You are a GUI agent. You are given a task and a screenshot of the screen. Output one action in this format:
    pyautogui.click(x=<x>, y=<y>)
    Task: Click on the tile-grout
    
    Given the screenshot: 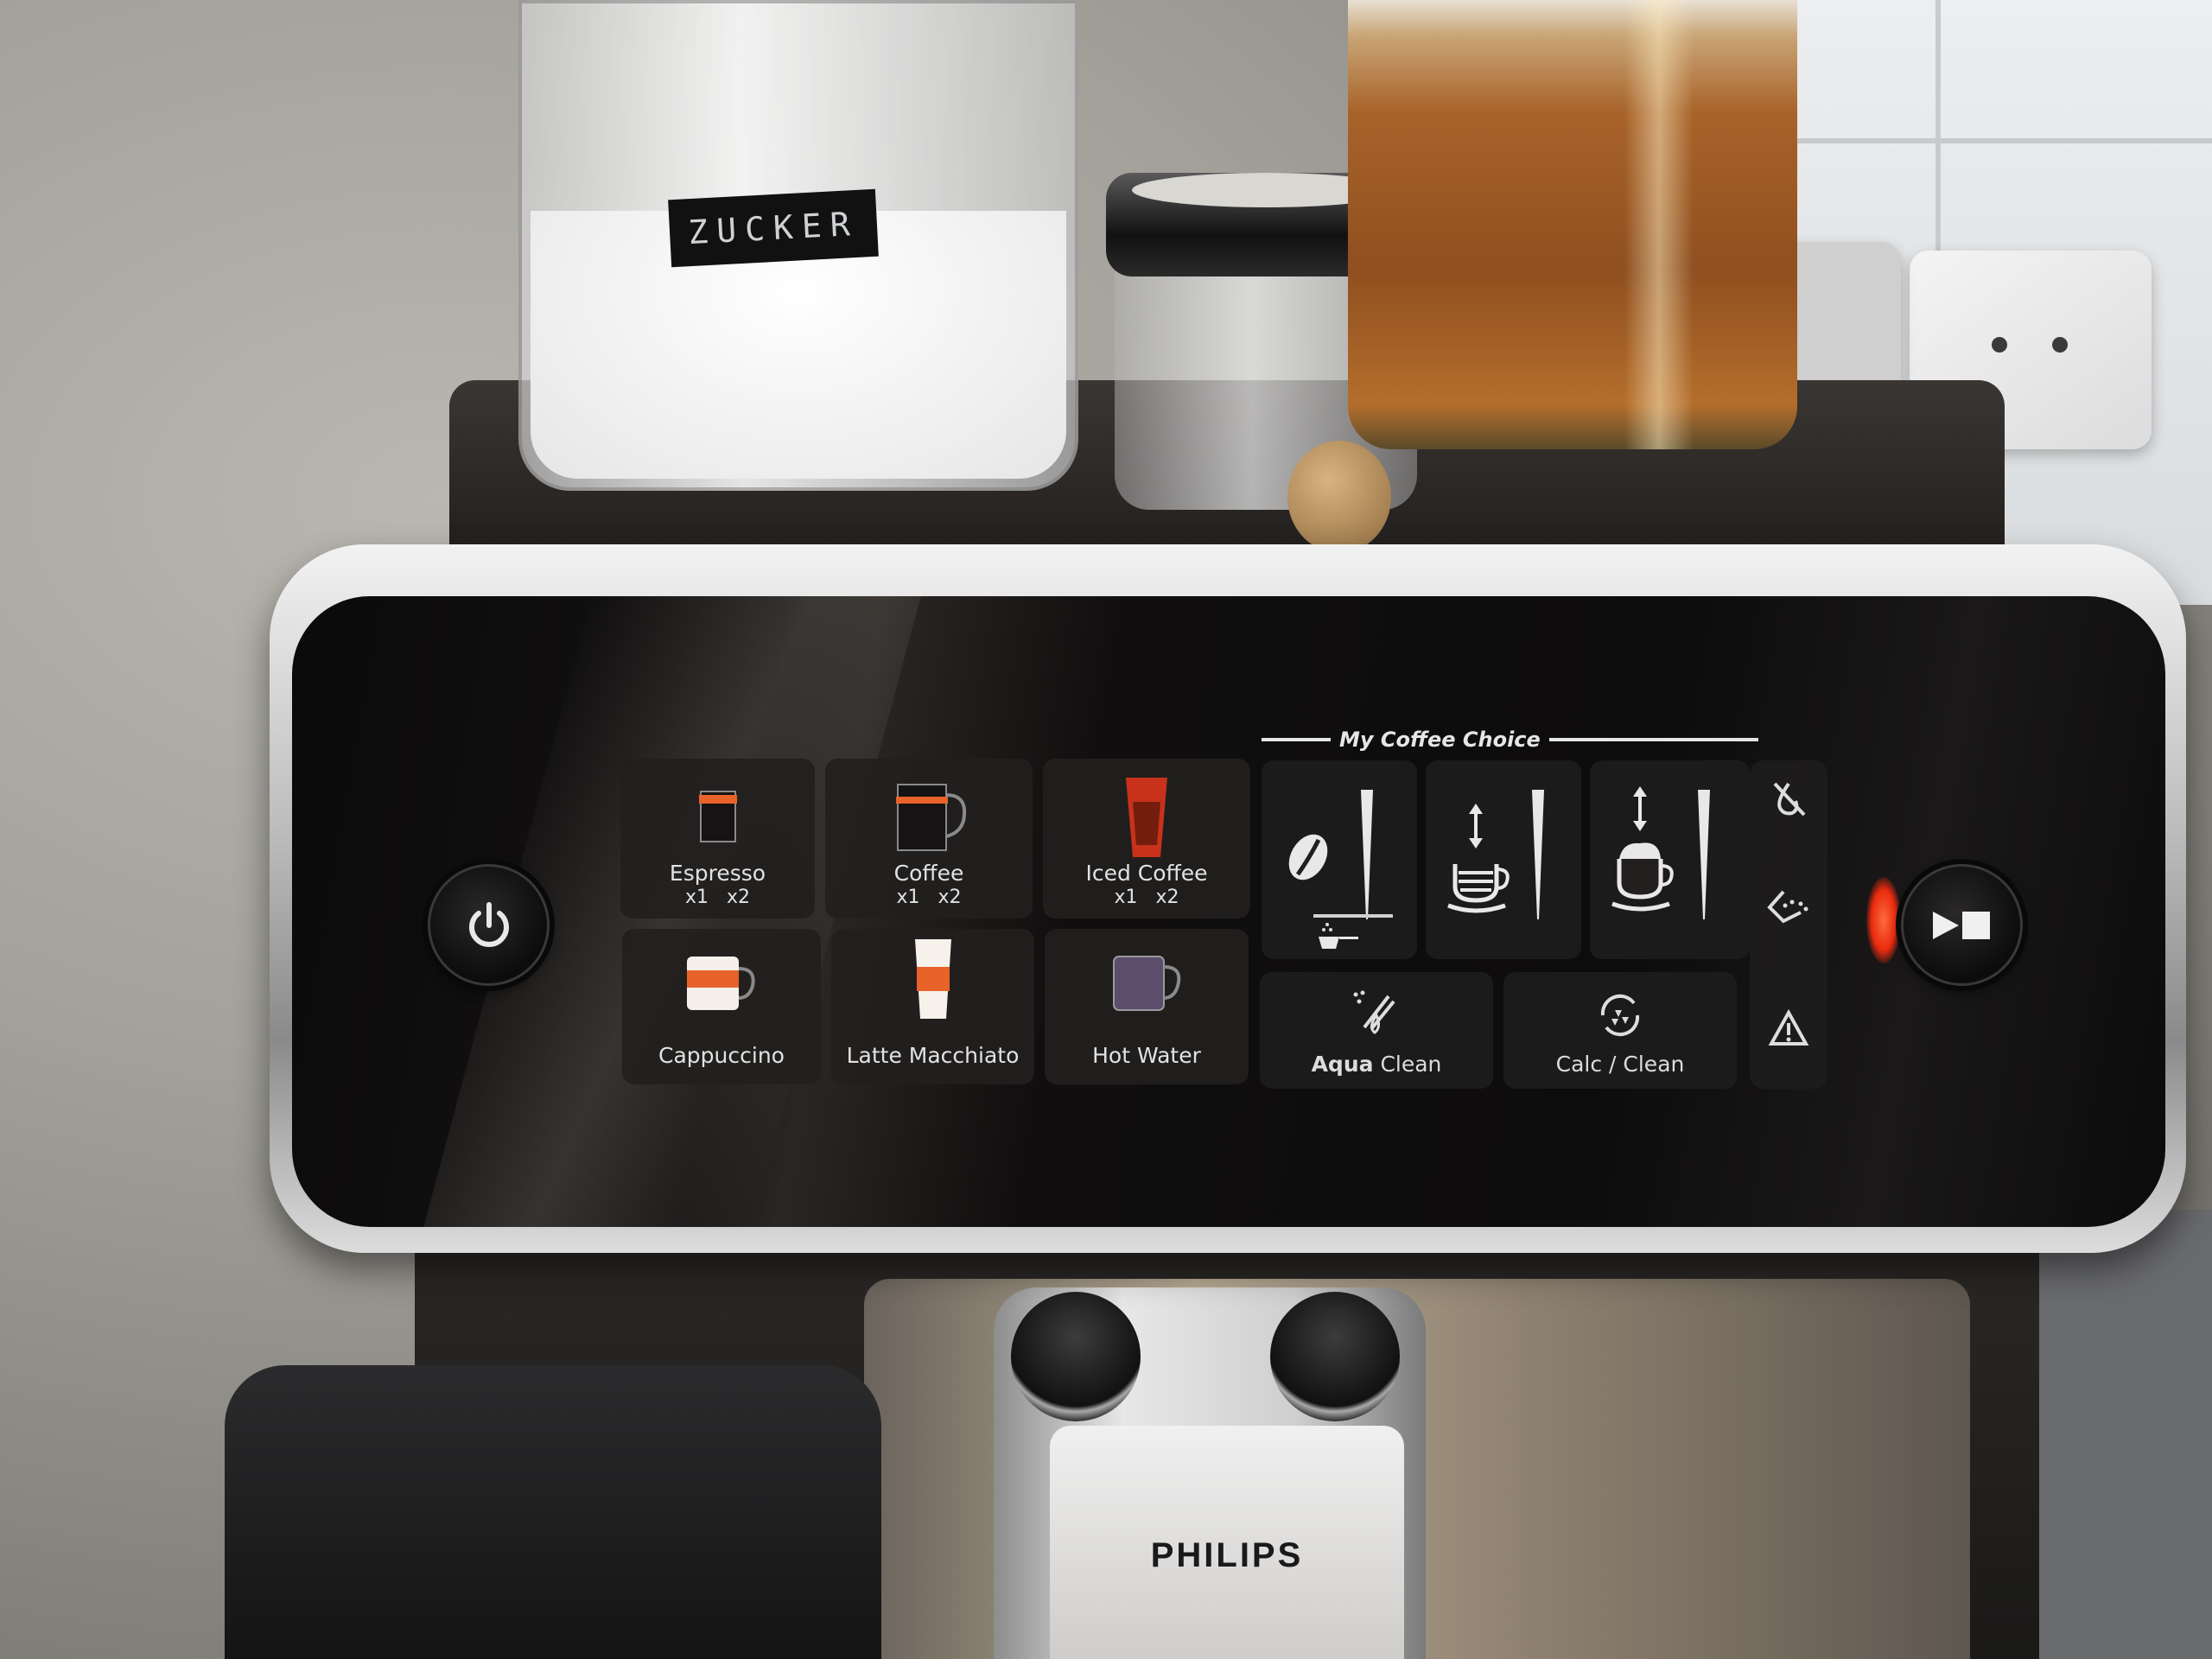 What is the action you would take?
    pyautogui.click(x=1978, y=140)
    